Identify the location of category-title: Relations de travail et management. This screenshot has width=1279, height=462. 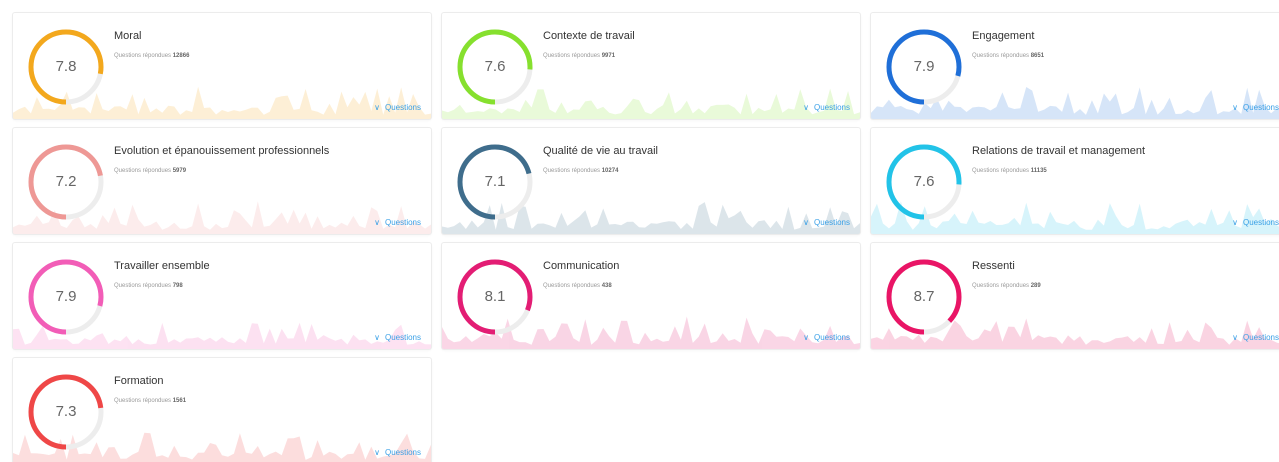
(1059, 151).